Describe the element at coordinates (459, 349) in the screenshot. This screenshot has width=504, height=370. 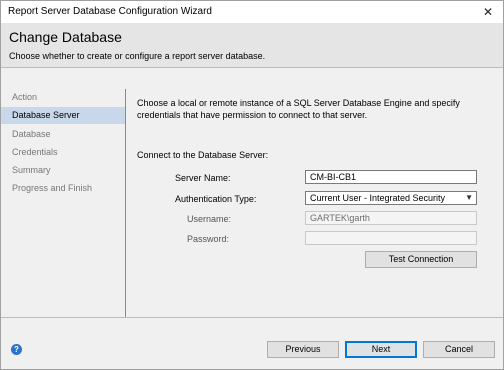
I see `cancel-button: Cancel` at that location.